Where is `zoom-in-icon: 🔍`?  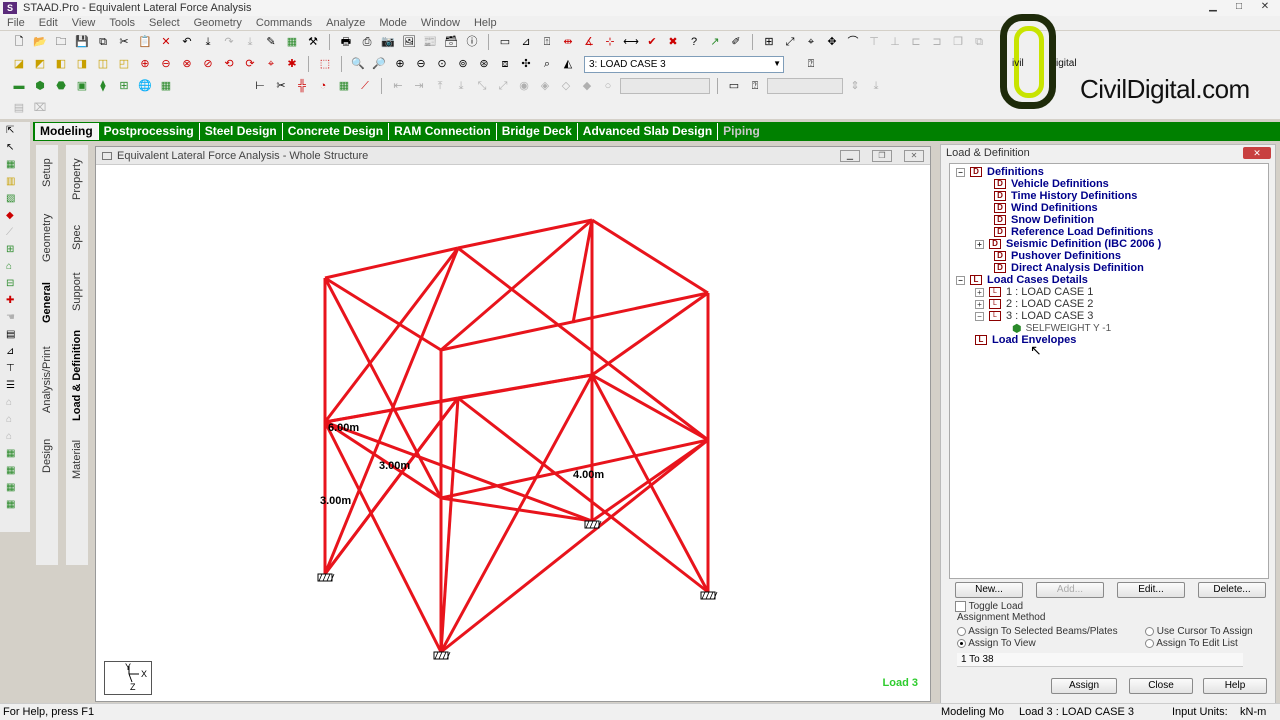
zoom-in-icon: 🔍 is located at coordinates (358, 64).